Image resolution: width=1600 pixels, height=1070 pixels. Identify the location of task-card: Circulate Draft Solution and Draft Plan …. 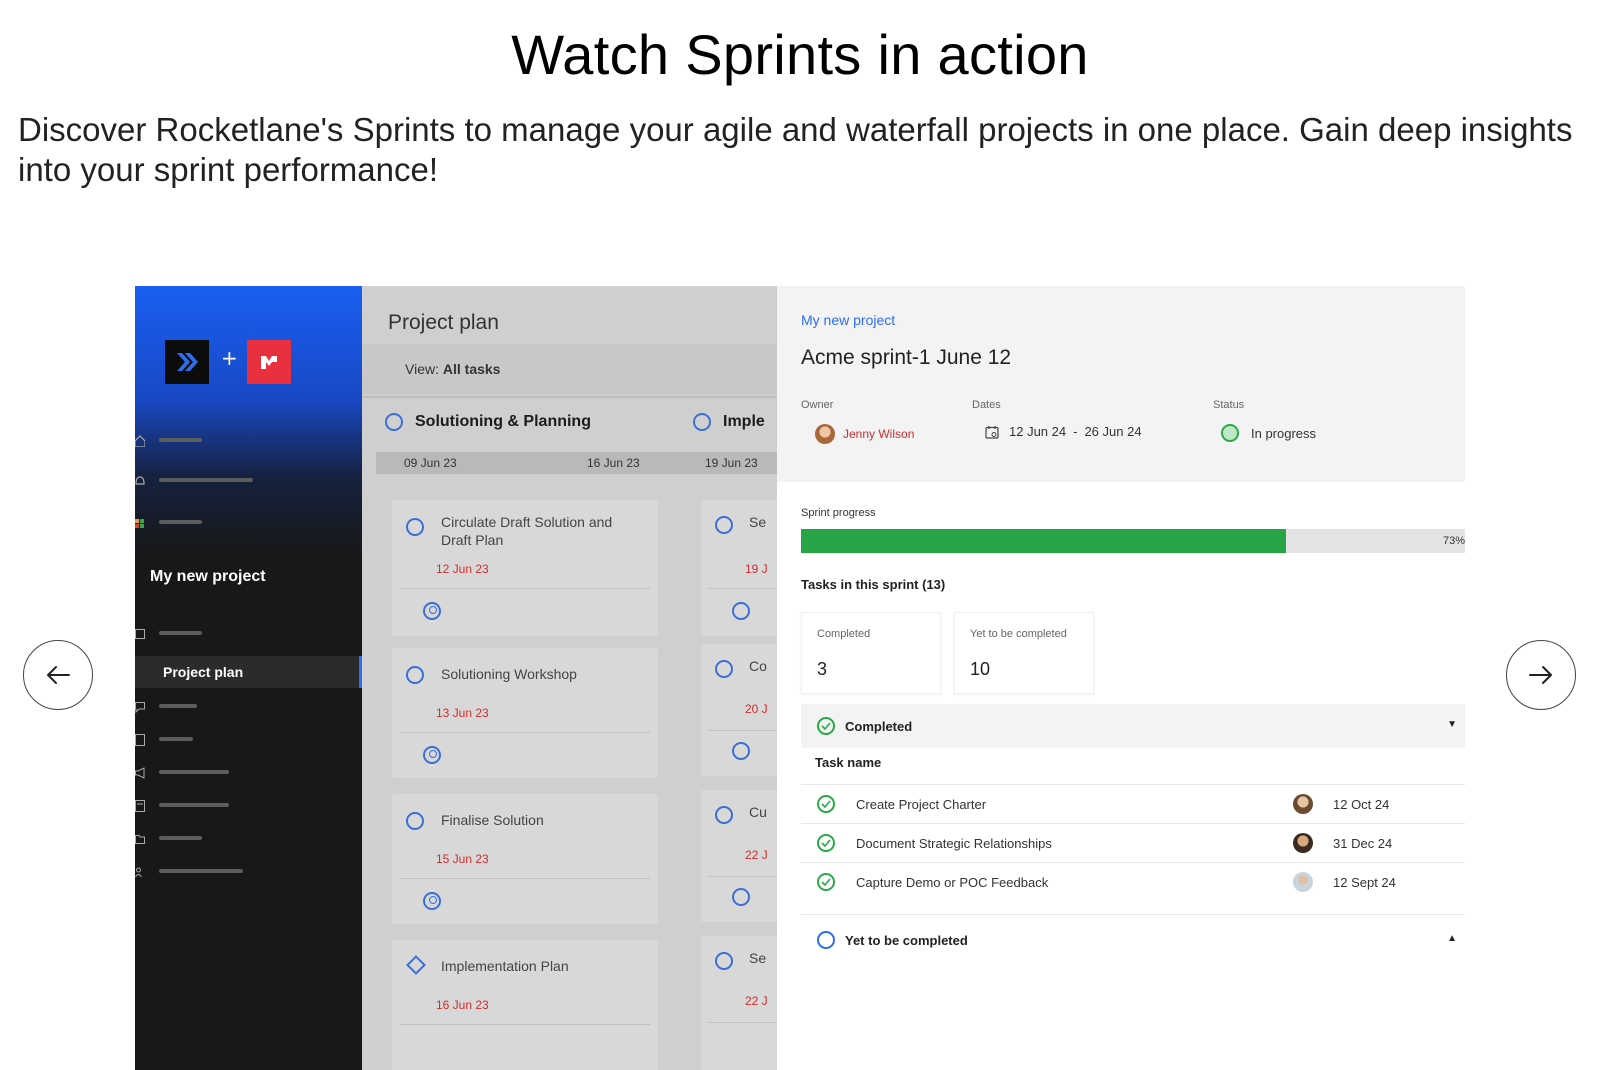
(525, 568).